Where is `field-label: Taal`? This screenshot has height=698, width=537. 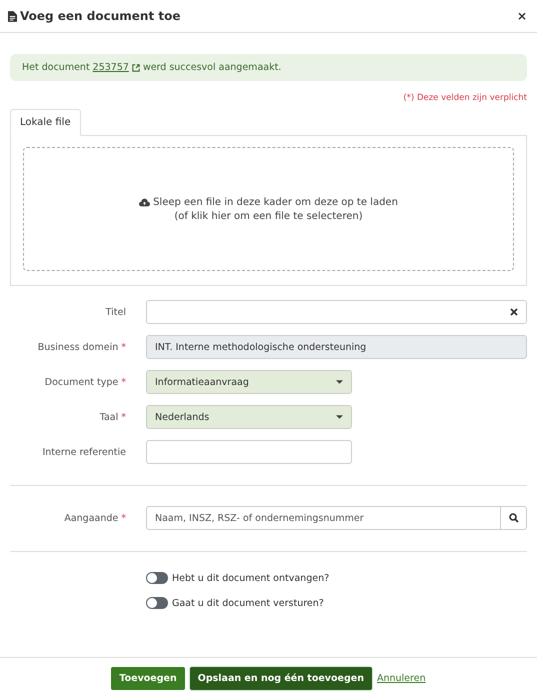 field-label: Taal is located at coordinates (109, 417).